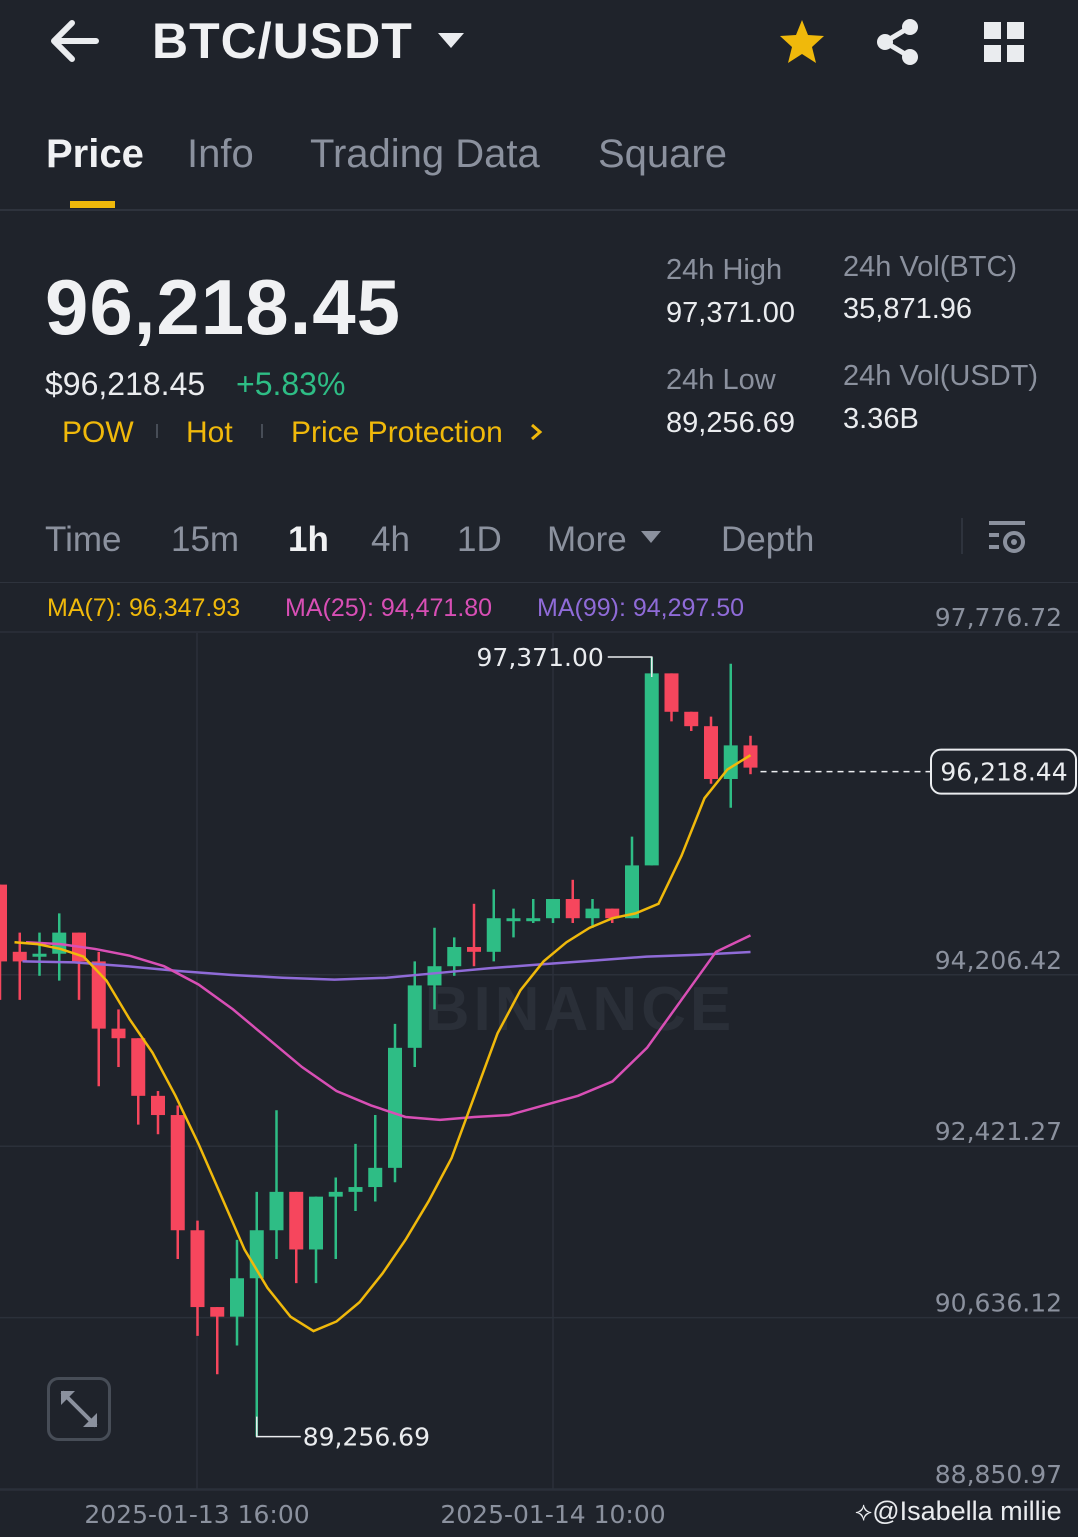 This screenshot has width=1078, height=1537. Describe the element at coordinates (767, 540) in the screenshot. I see `interval-depth: Depth` at that location.